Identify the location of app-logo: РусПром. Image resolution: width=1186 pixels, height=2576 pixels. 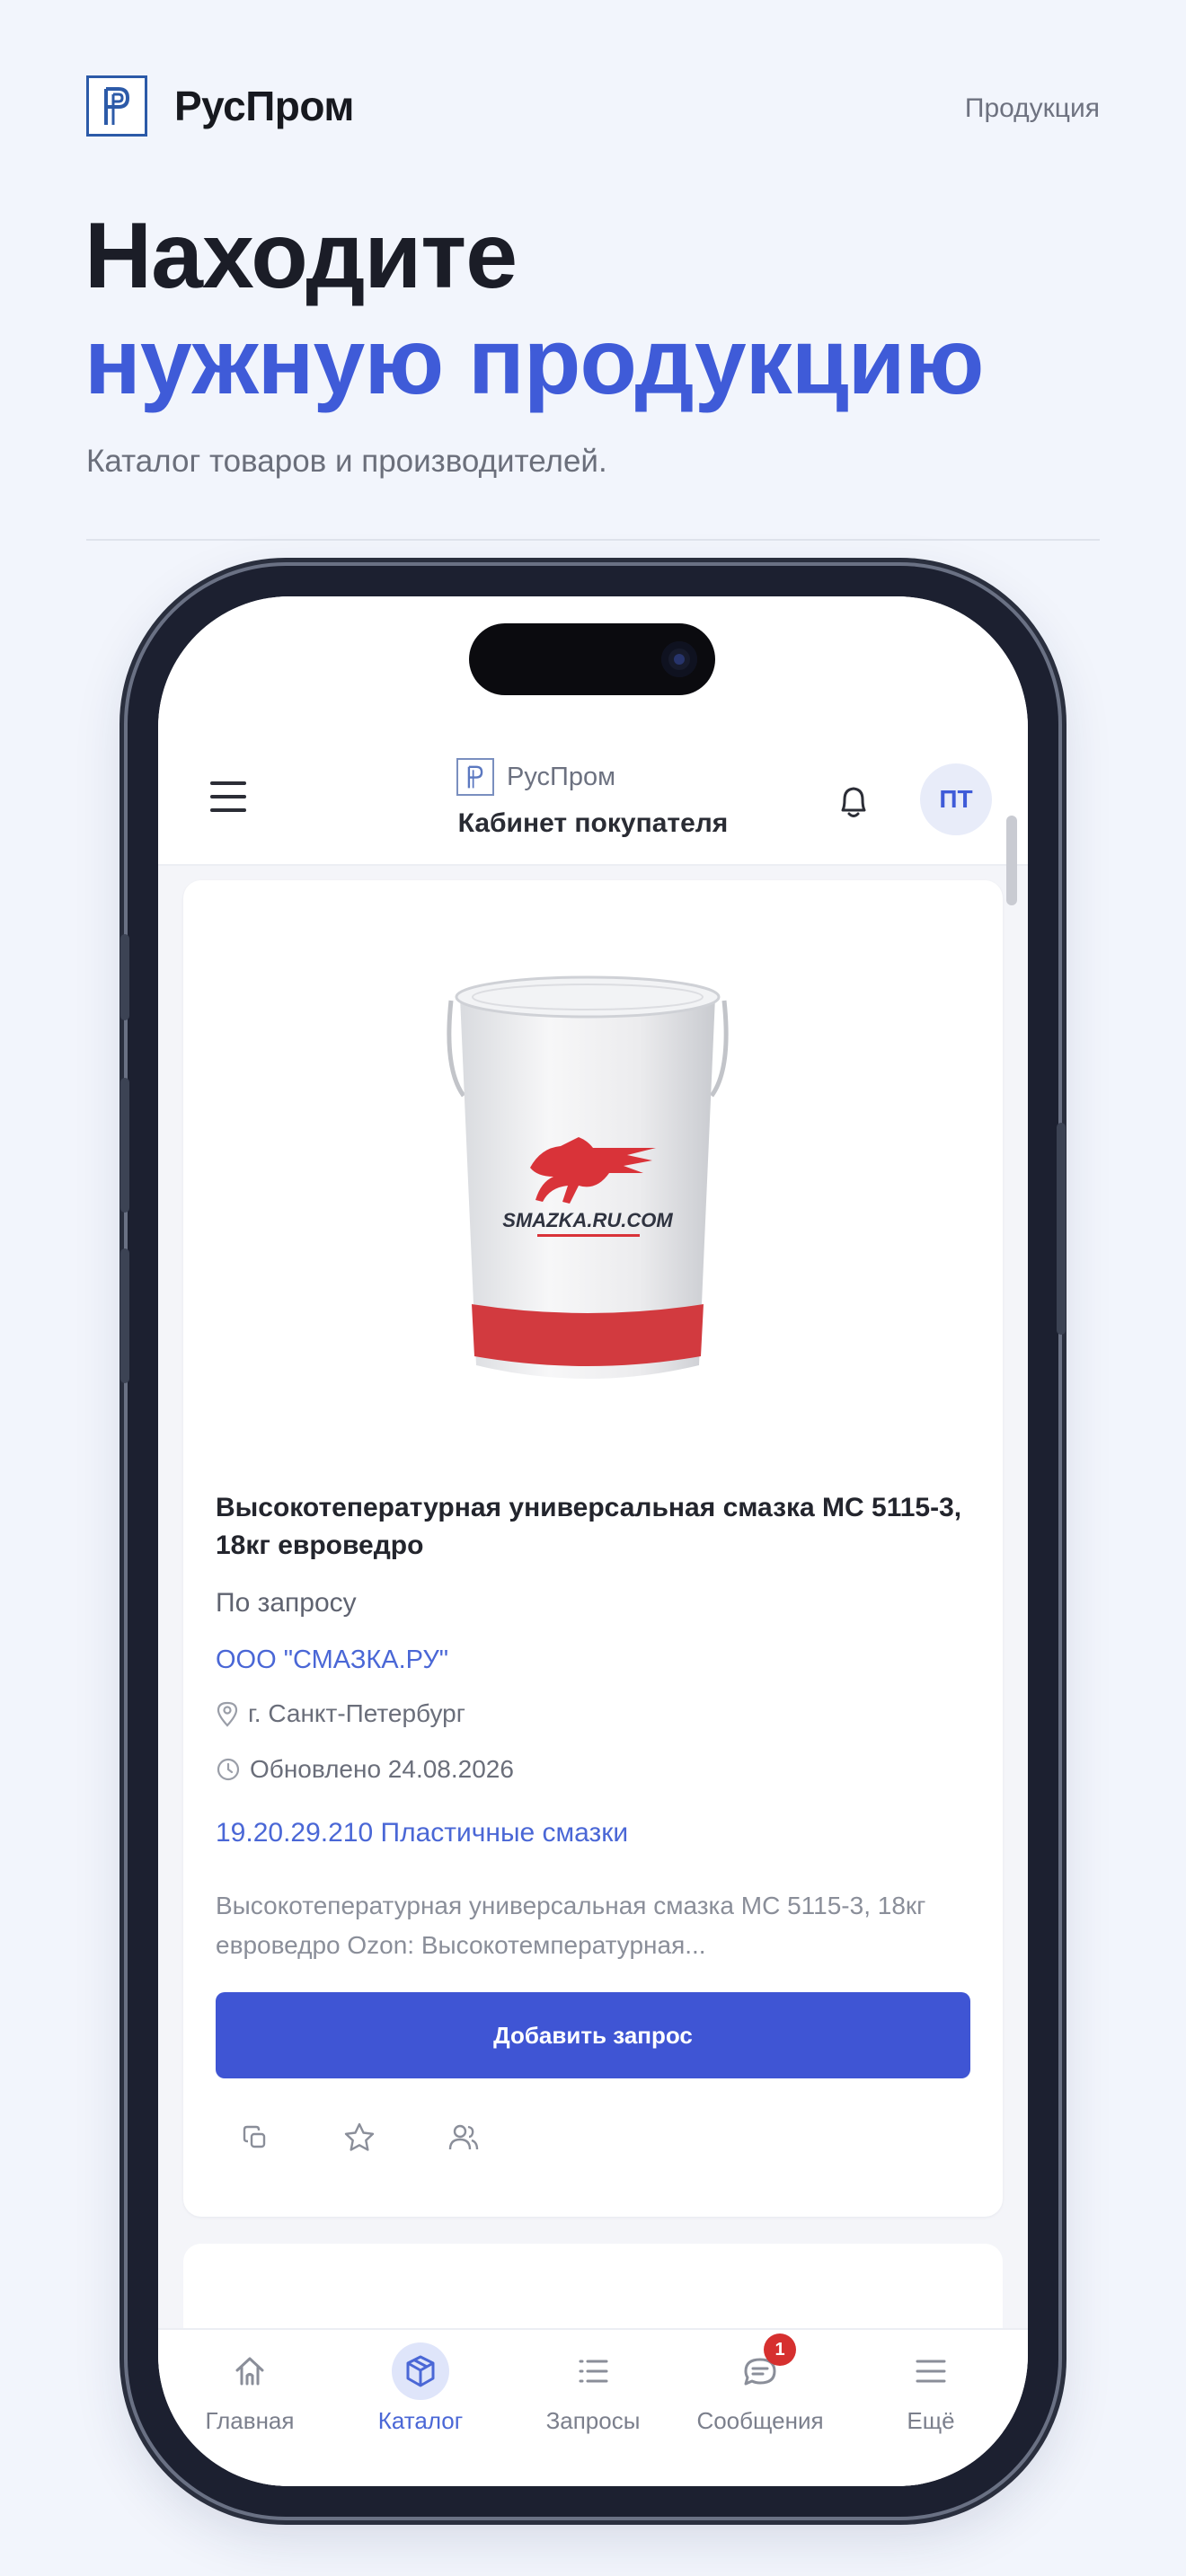
(535, 777).